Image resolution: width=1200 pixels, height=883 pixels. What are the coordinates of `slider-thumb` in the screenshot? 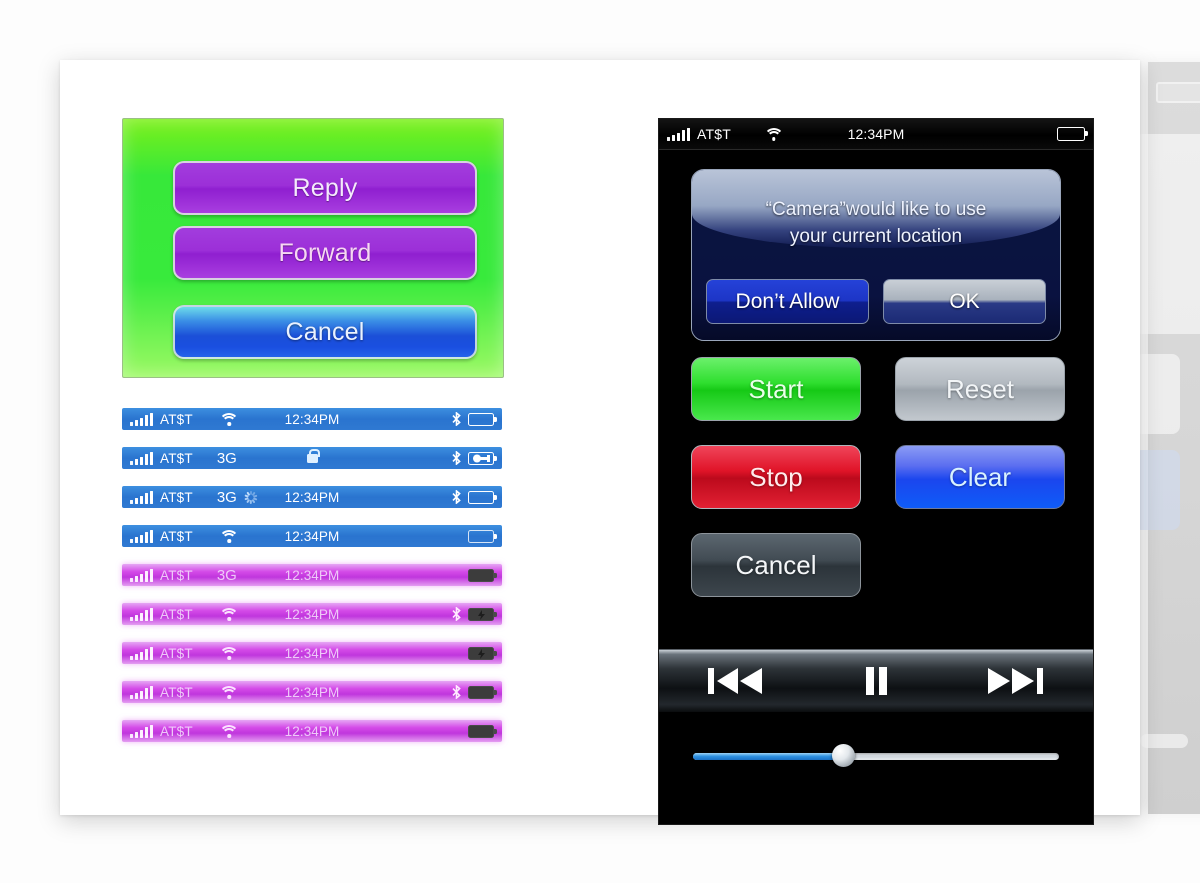 It's located at (844, 755).